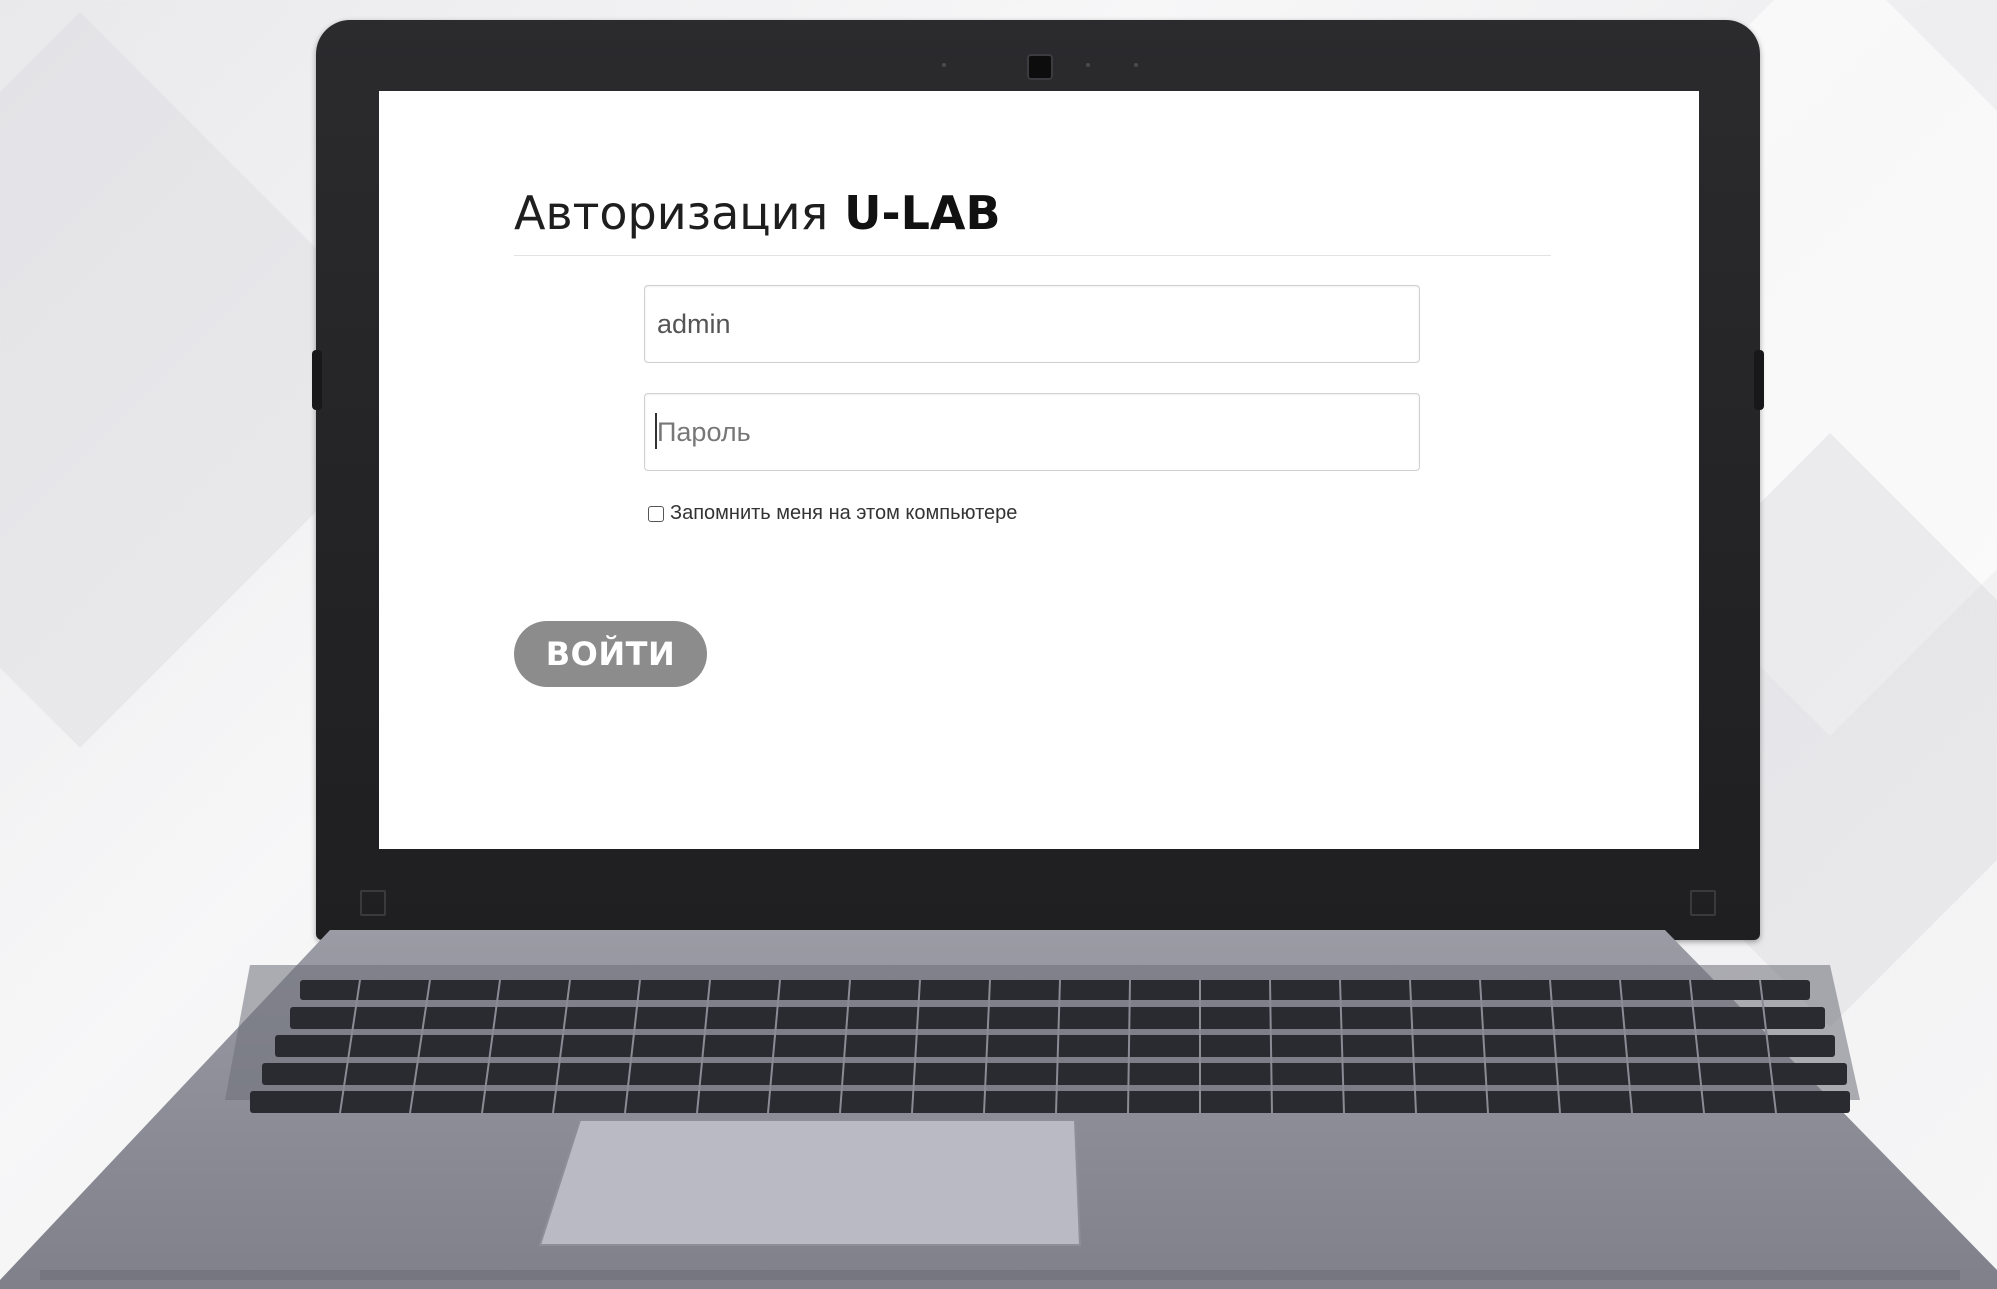 The image size is (1997, 1289). What do you see at coordinates (1032, 324) in the screenshot?
I see `login-input` at bounding box center [1032, 324].